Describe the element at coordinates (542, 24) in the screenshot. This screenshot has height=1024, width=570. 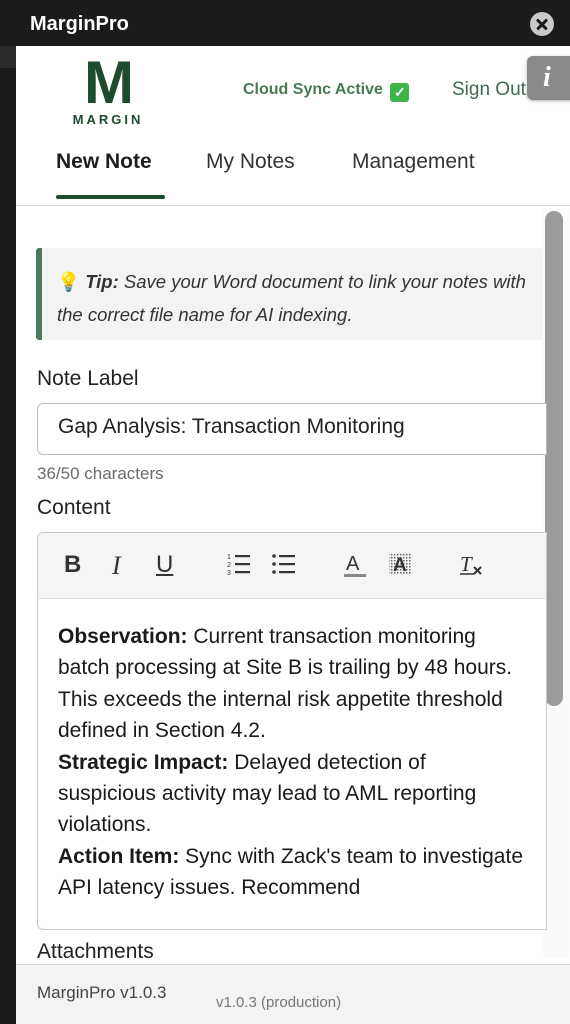
I see `close-icon` at that location.